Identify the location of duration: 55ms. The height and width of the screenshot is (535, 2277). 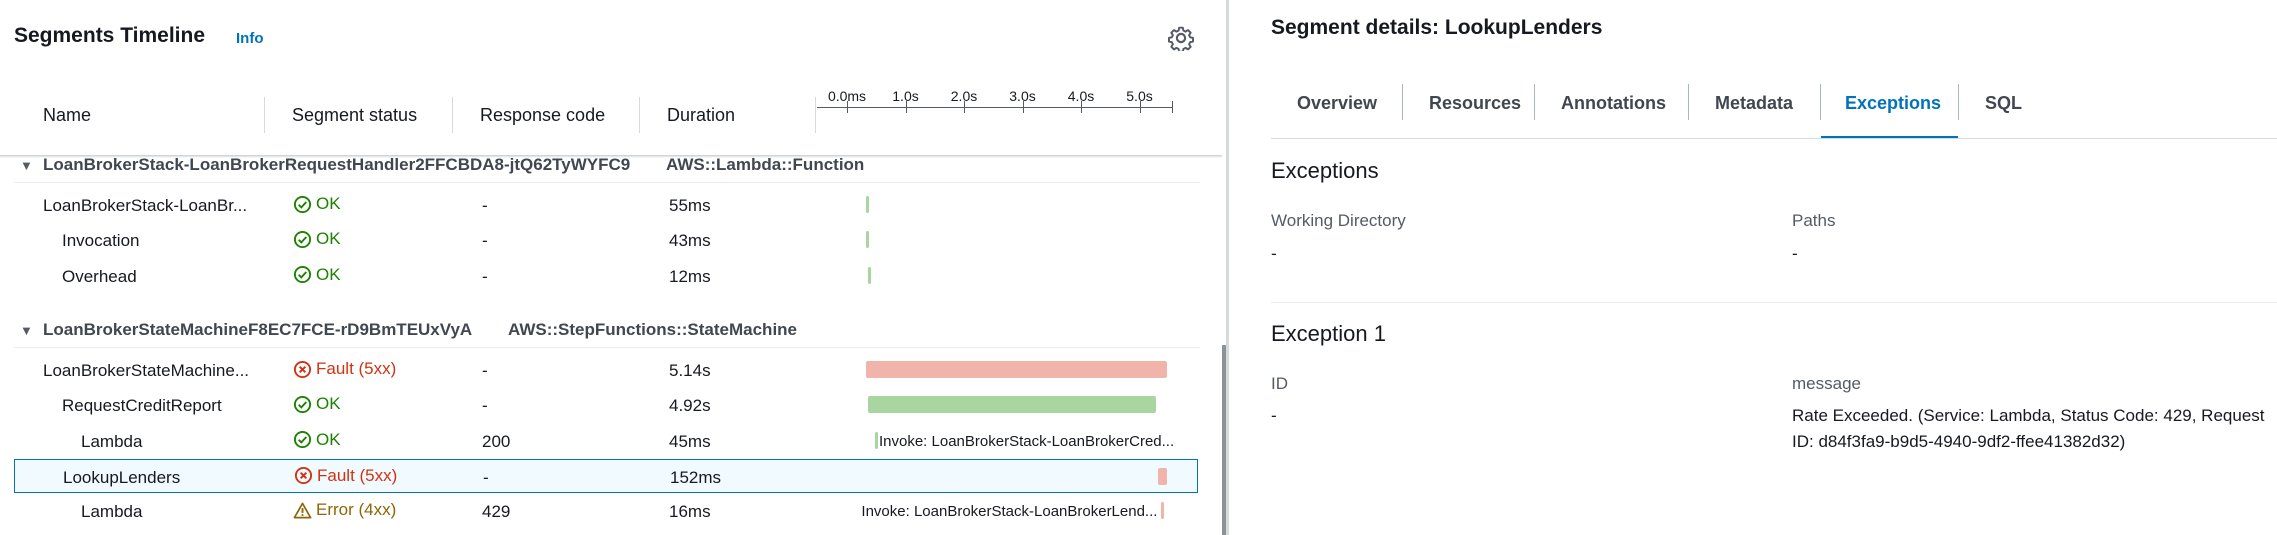
(690, 205).